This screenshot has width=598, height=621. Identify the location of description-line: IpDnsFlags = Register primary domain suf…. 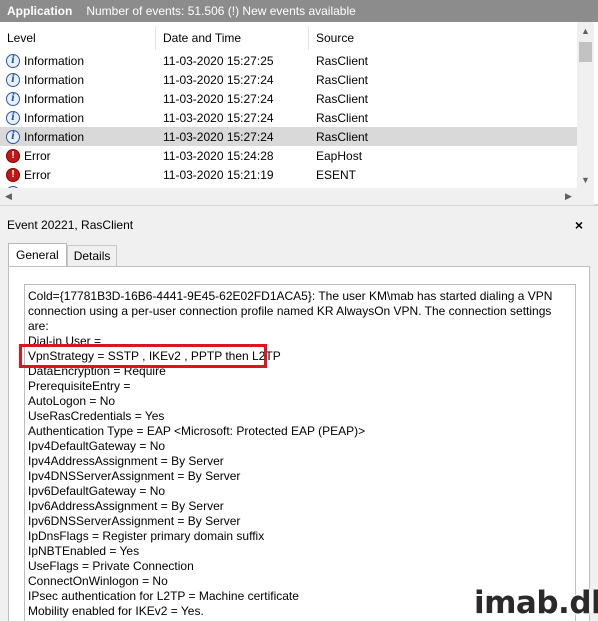
(146, 536).